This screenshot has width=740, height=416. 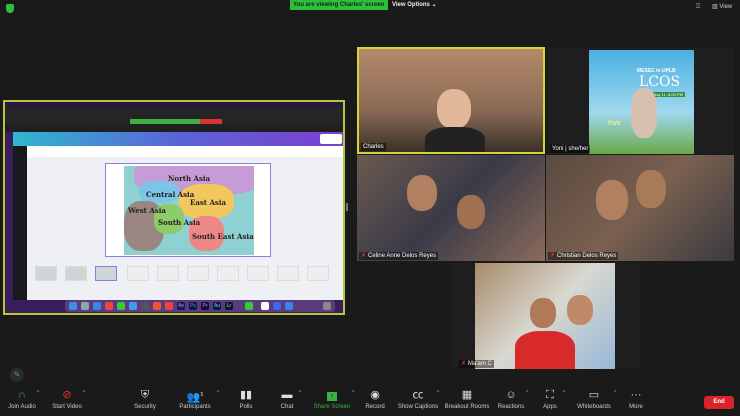 I want to click on label: Start Video, so click(x=67, y=407).